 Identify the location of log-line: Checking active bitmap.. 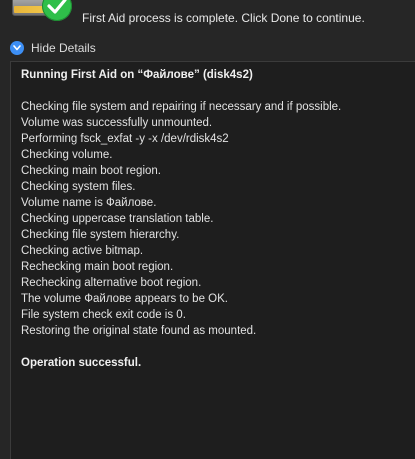
(82, 251).